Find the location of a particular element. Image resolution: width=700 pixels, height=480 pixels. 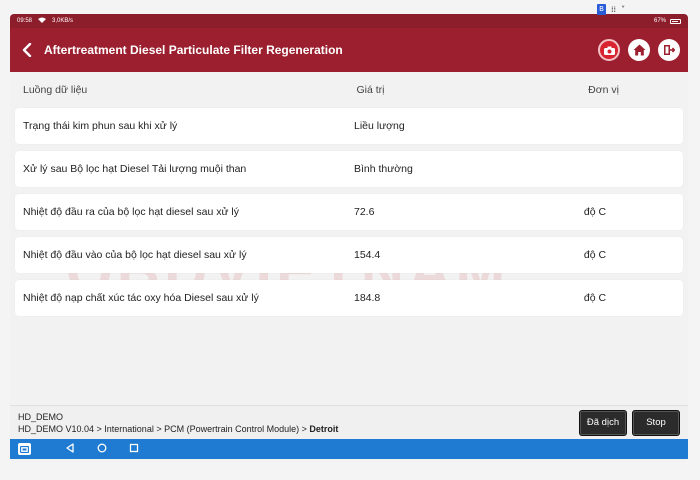

row-value: 72.6 is located at coordinates (364, 212).